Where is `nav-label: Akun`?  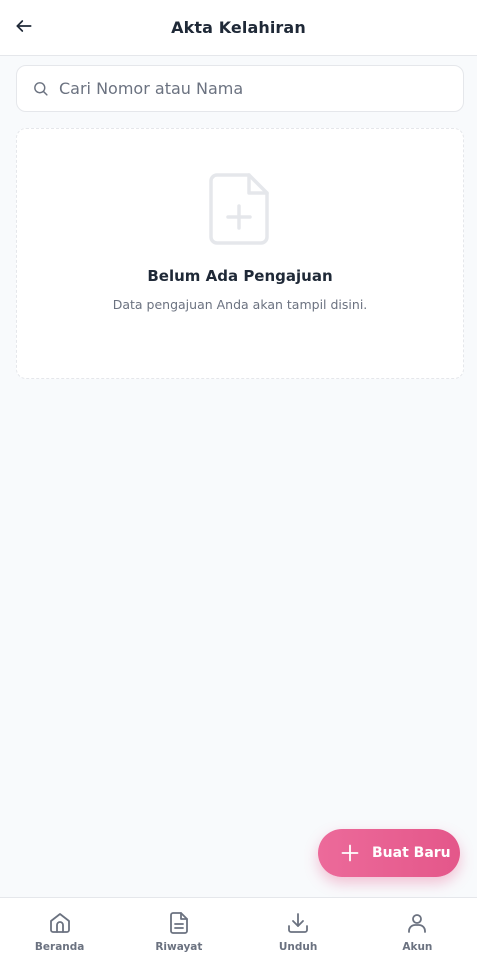 nav-label: Akun is located at coordinates (417, 947).